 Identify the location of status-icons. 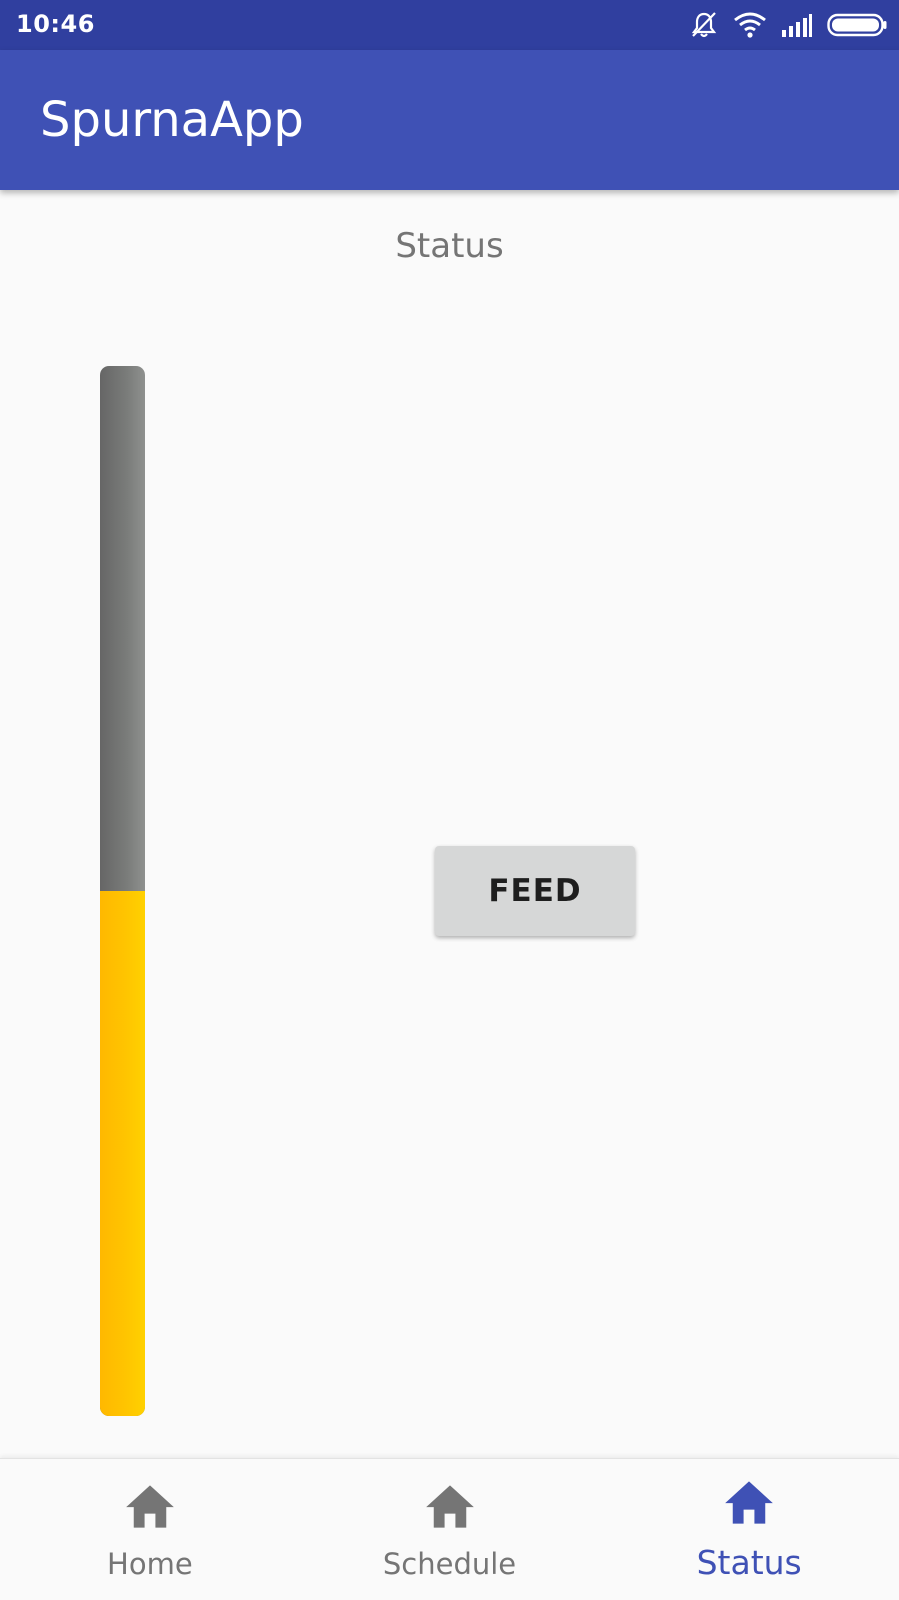
(788, 25).